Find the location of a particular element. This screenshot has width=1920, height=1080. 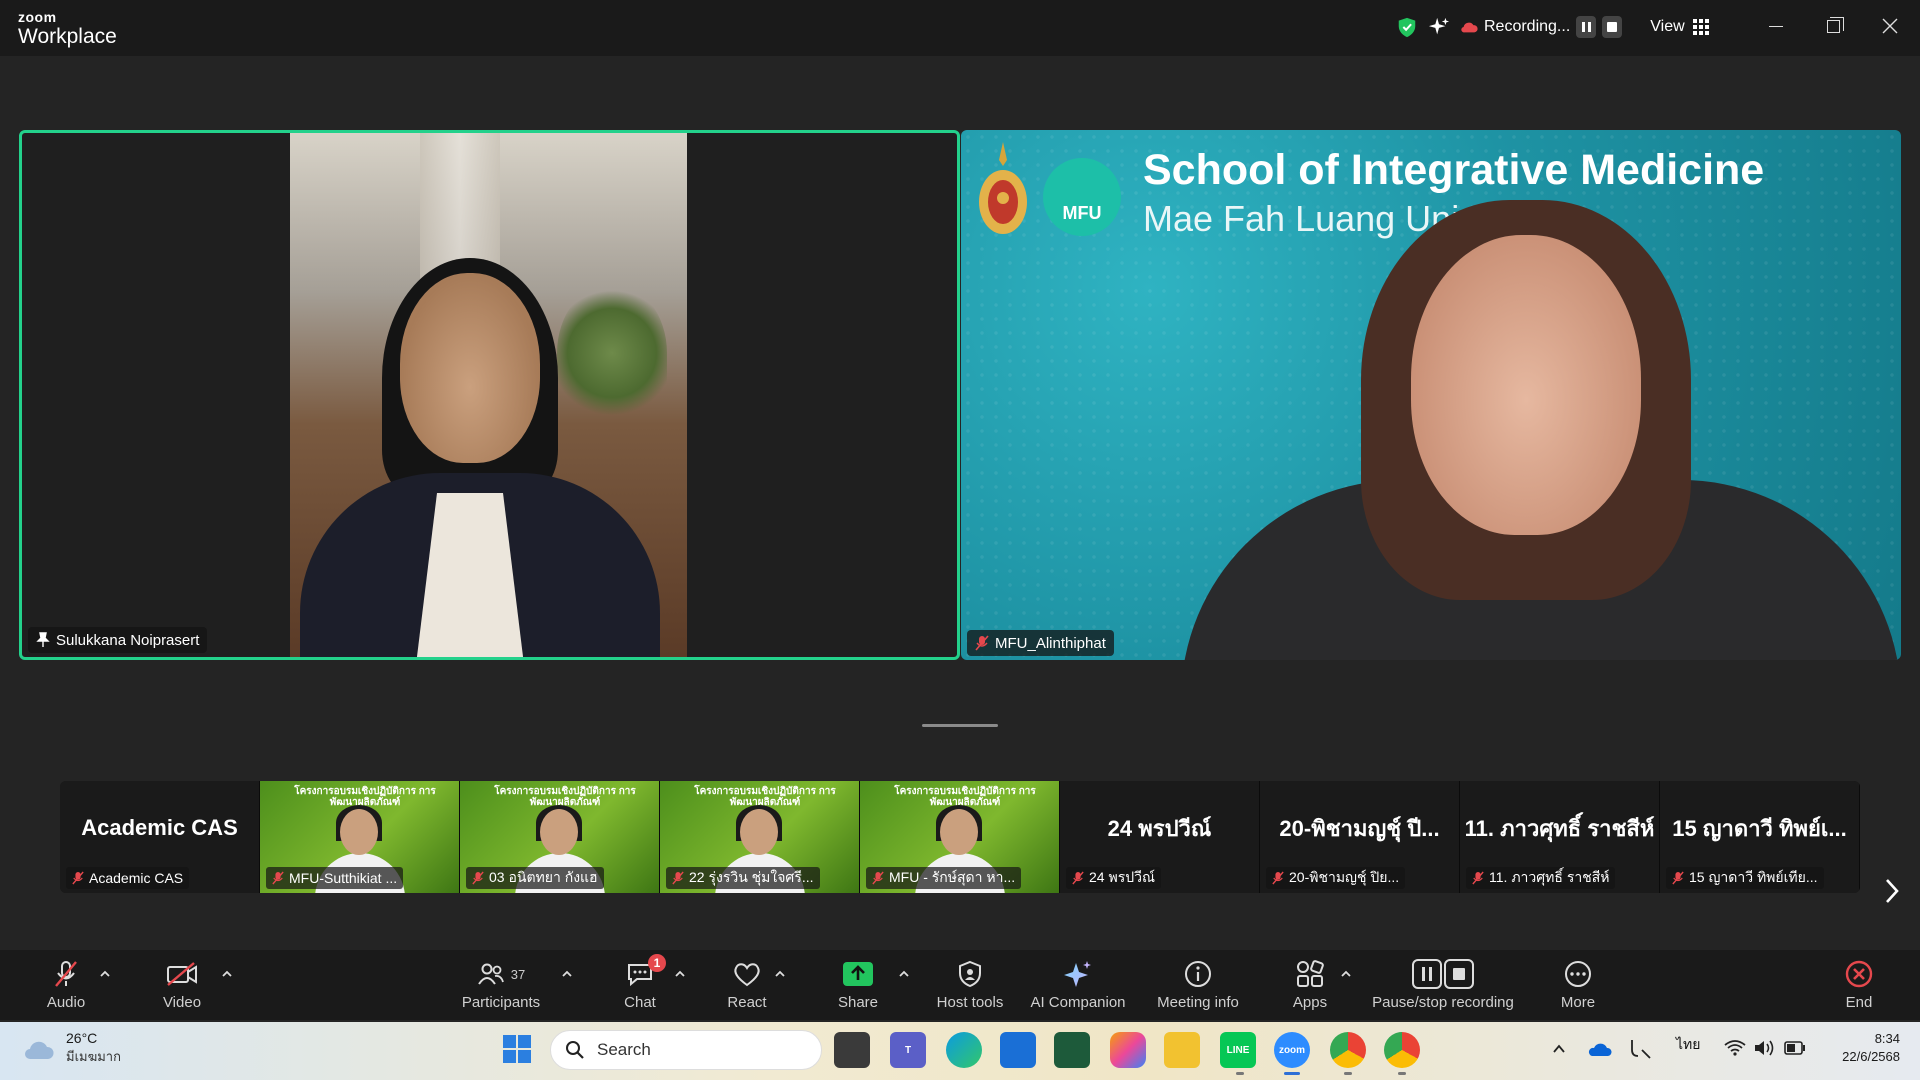

volume-icon is located at coordinates (1764, 1048).